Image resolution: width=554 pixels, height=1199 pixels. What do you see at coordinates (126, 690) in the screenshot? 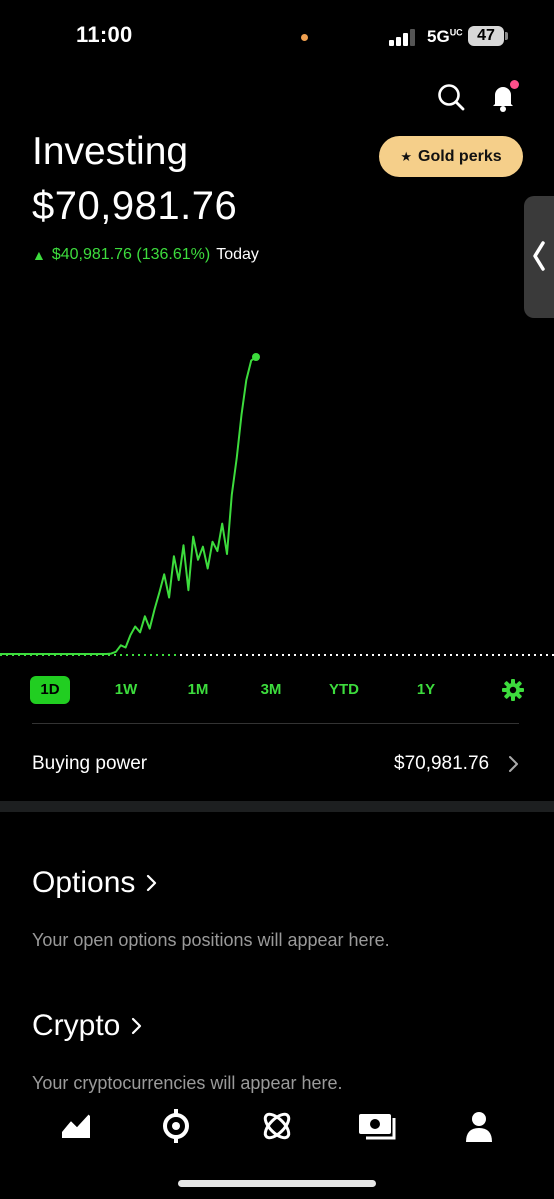
I see `range-1w: 1W` at bounding box center [126, 690].